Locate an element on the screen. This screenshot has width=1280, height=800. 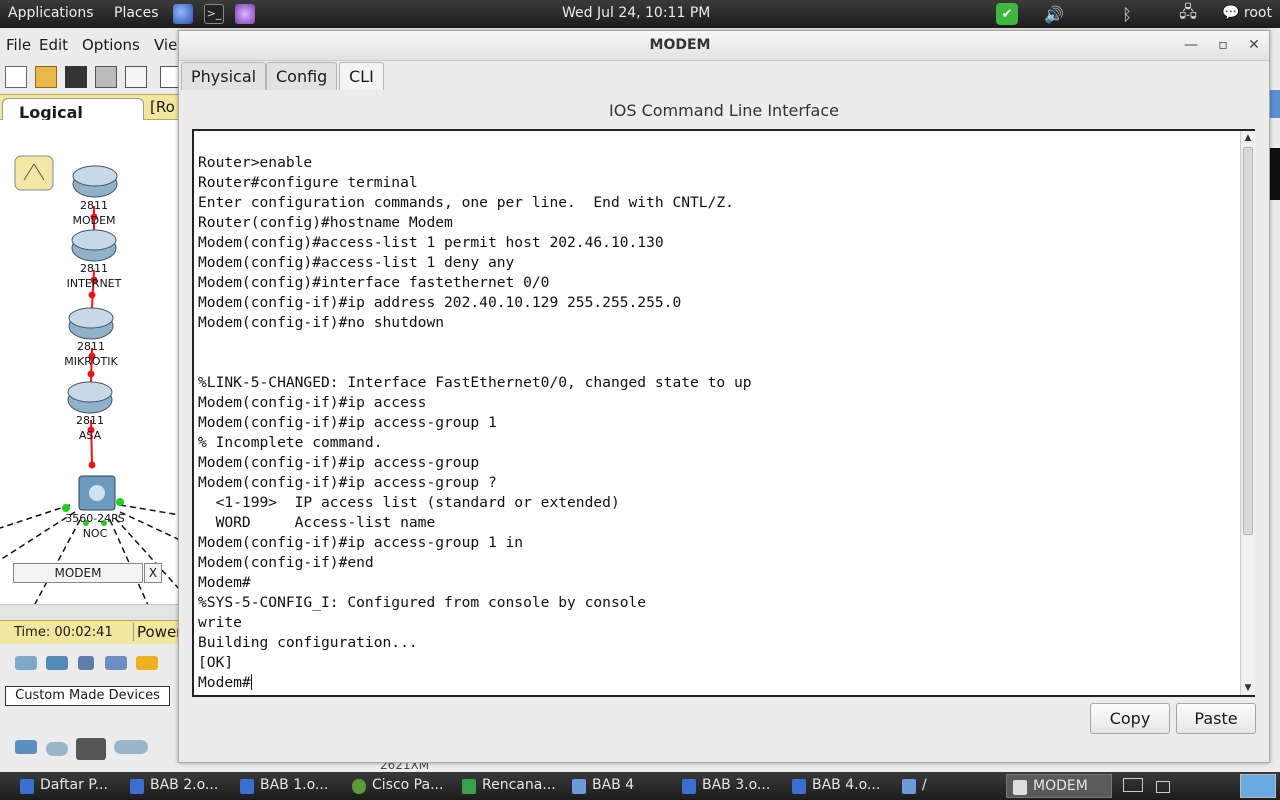
end-devices-icon is located at coordinates (26, 747).